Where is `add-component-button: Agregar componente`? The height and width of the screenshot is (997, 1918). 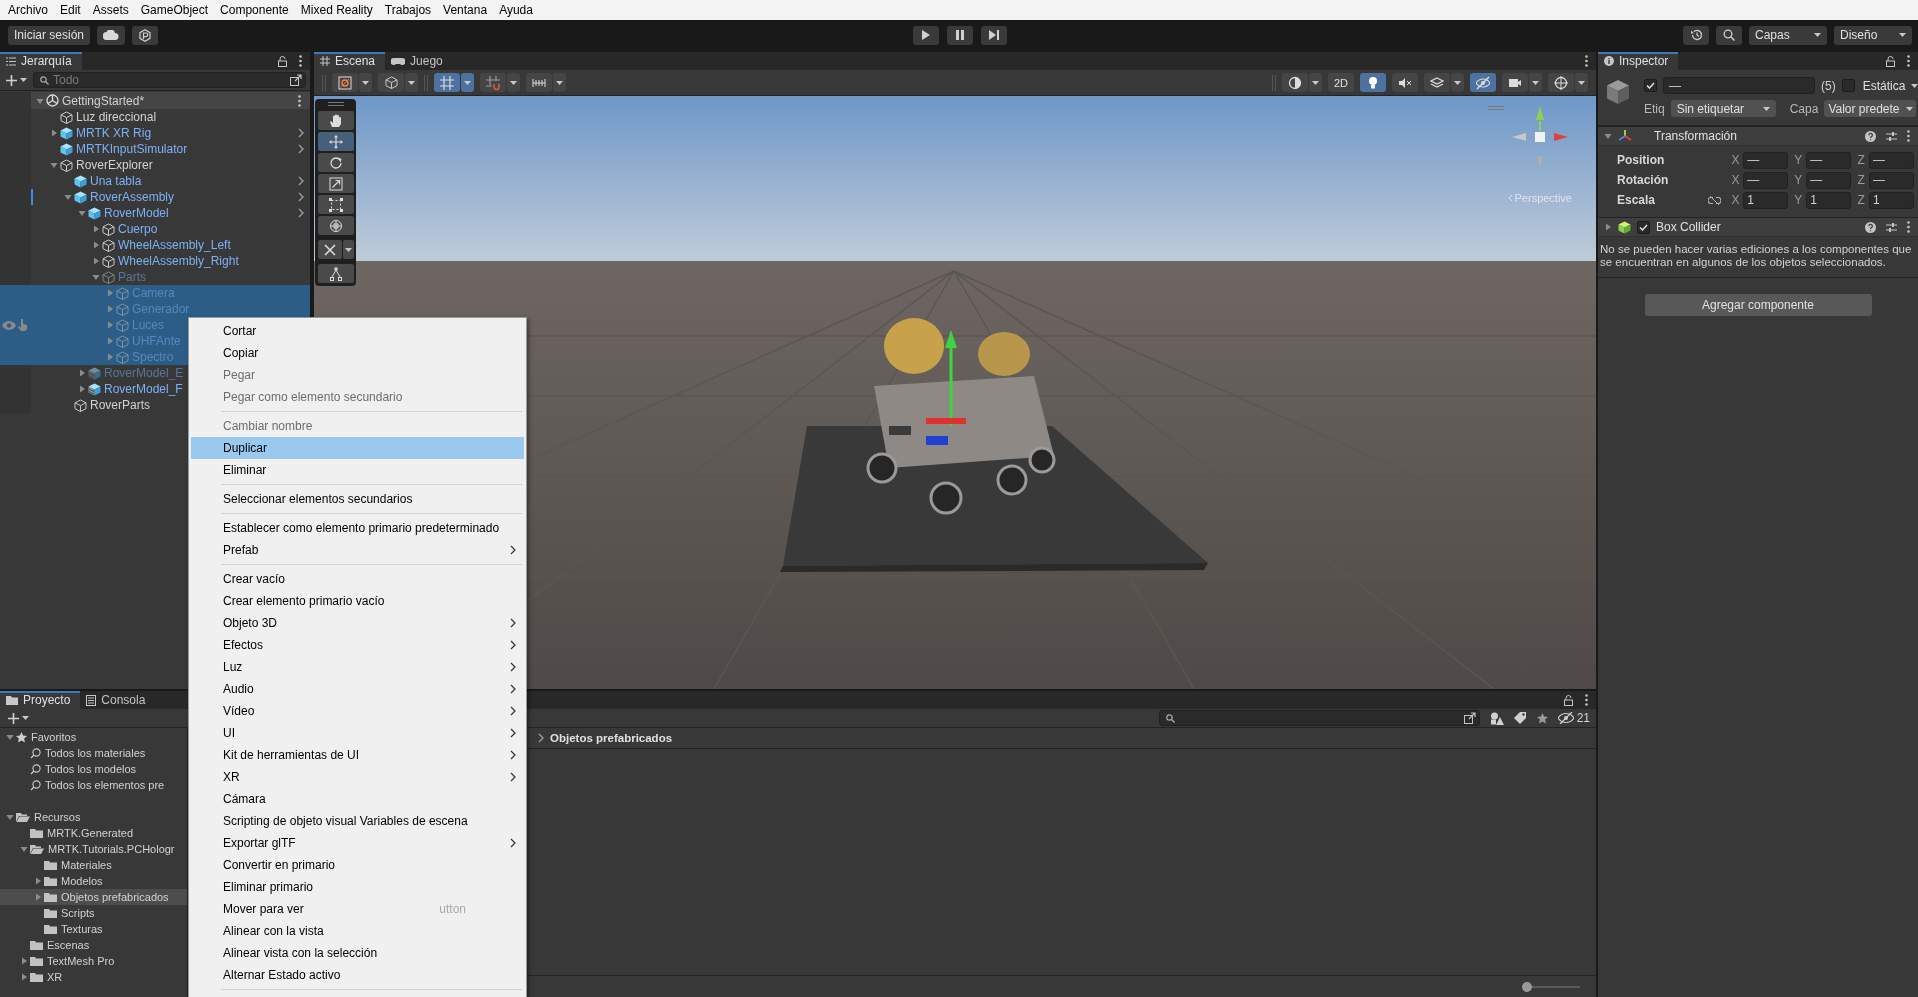
add-component-button: Agregar componente is located at coordinates (1758, 305).